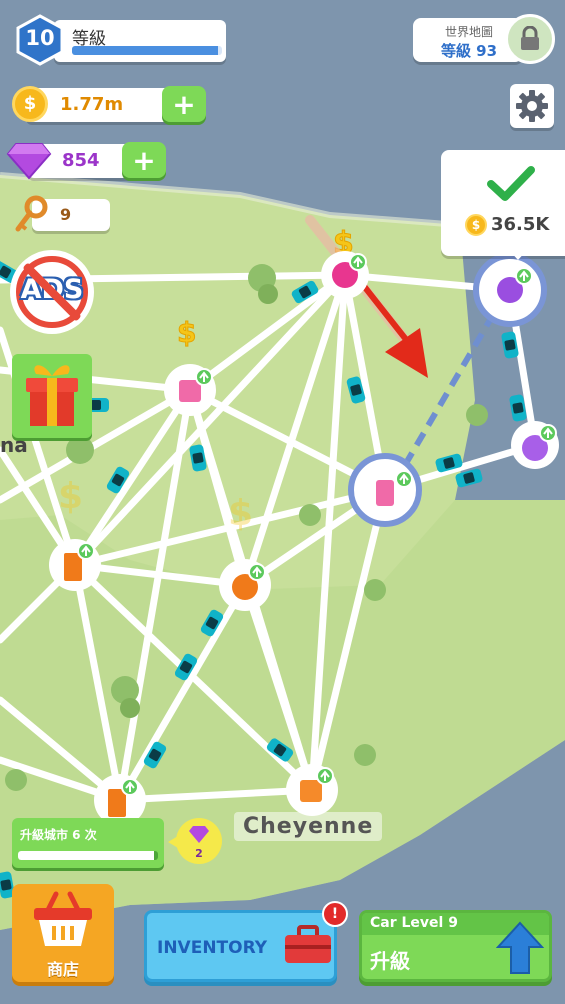 The image size is (565, 1004). I want to click on car-level-action: 升級, so click(390, 961).